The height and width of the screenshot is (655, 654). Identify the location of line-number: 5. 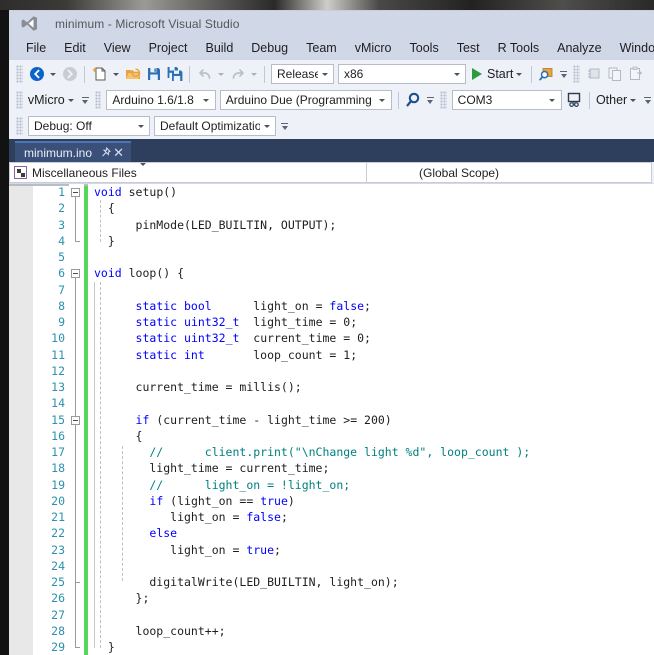
(61, 257).